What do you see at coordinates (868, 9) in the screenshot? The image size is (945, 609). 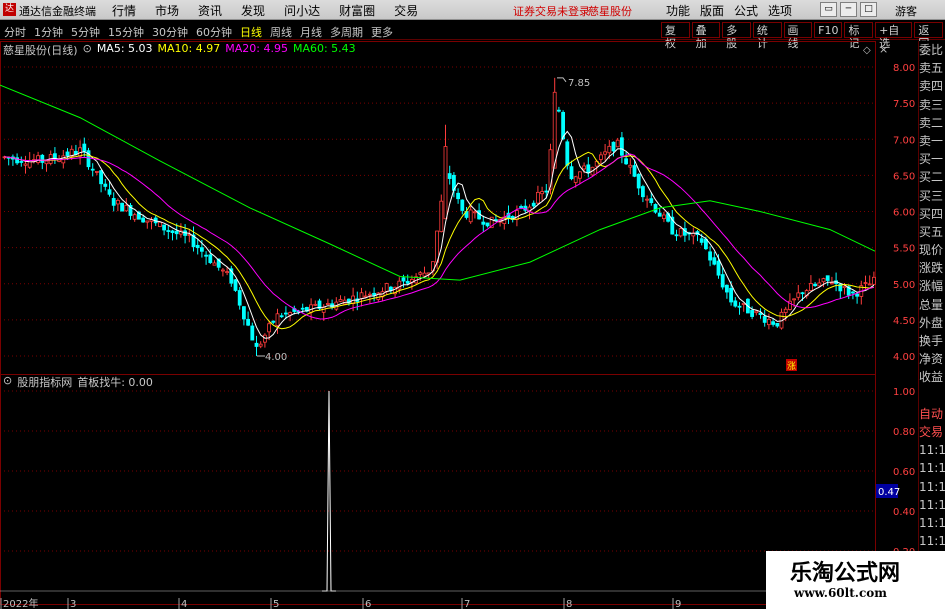 I see `maximize-icon: □` at bounding box center [868, 9].